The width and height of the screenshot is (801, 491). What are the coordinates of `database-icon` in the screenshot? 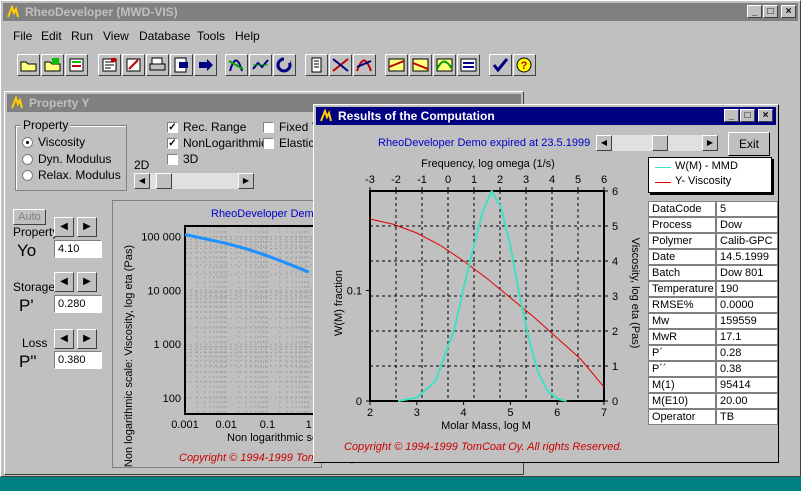 It's located at (76, 65).